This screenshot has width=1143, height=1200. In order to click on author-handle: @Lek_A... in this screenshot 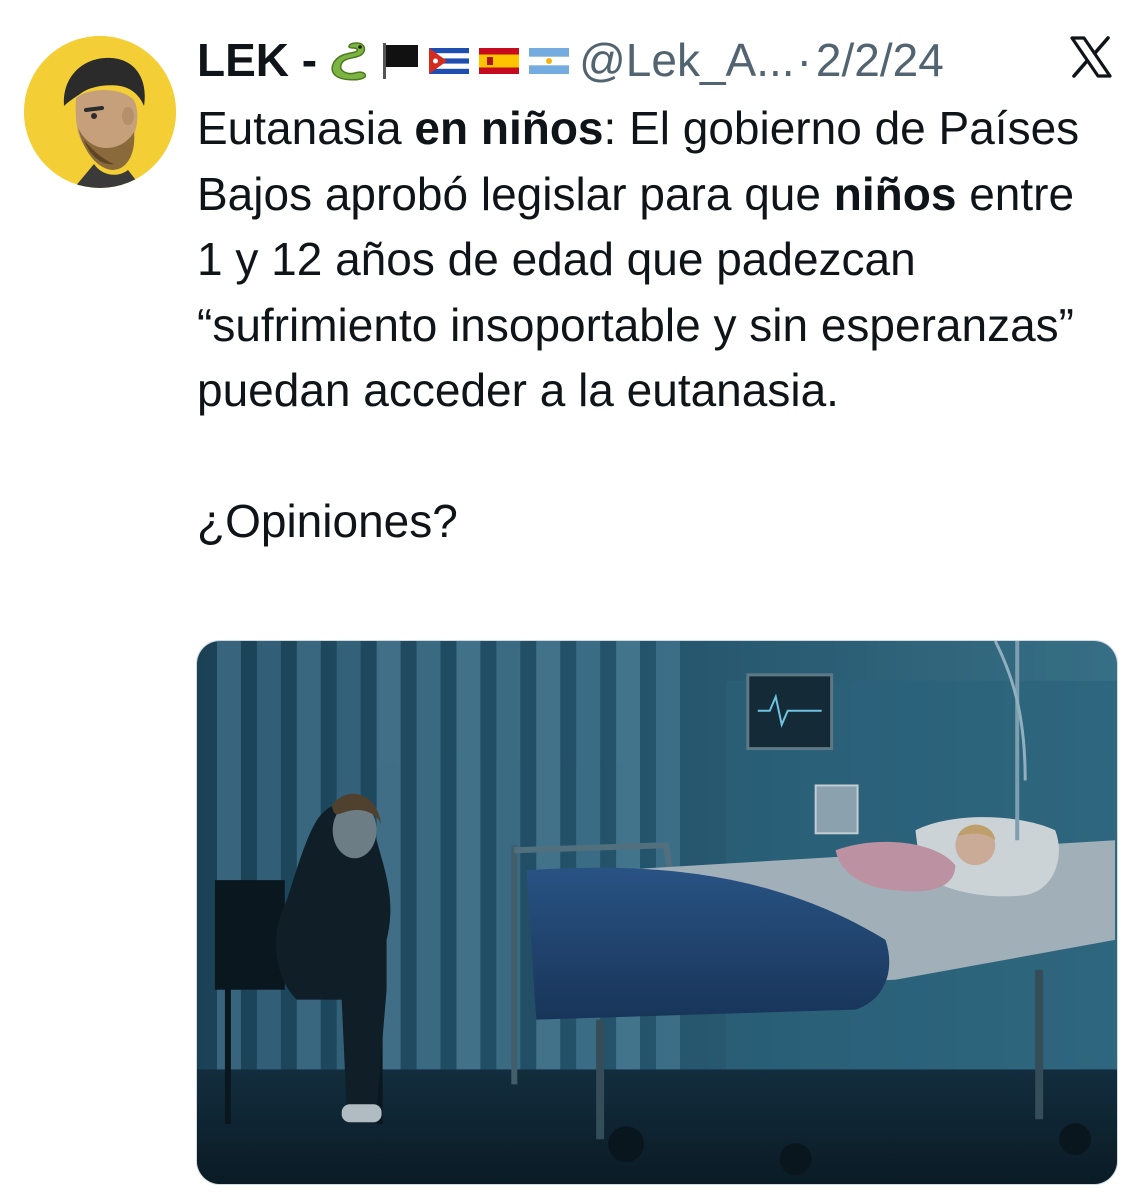, I will do `click(686, 60)`.